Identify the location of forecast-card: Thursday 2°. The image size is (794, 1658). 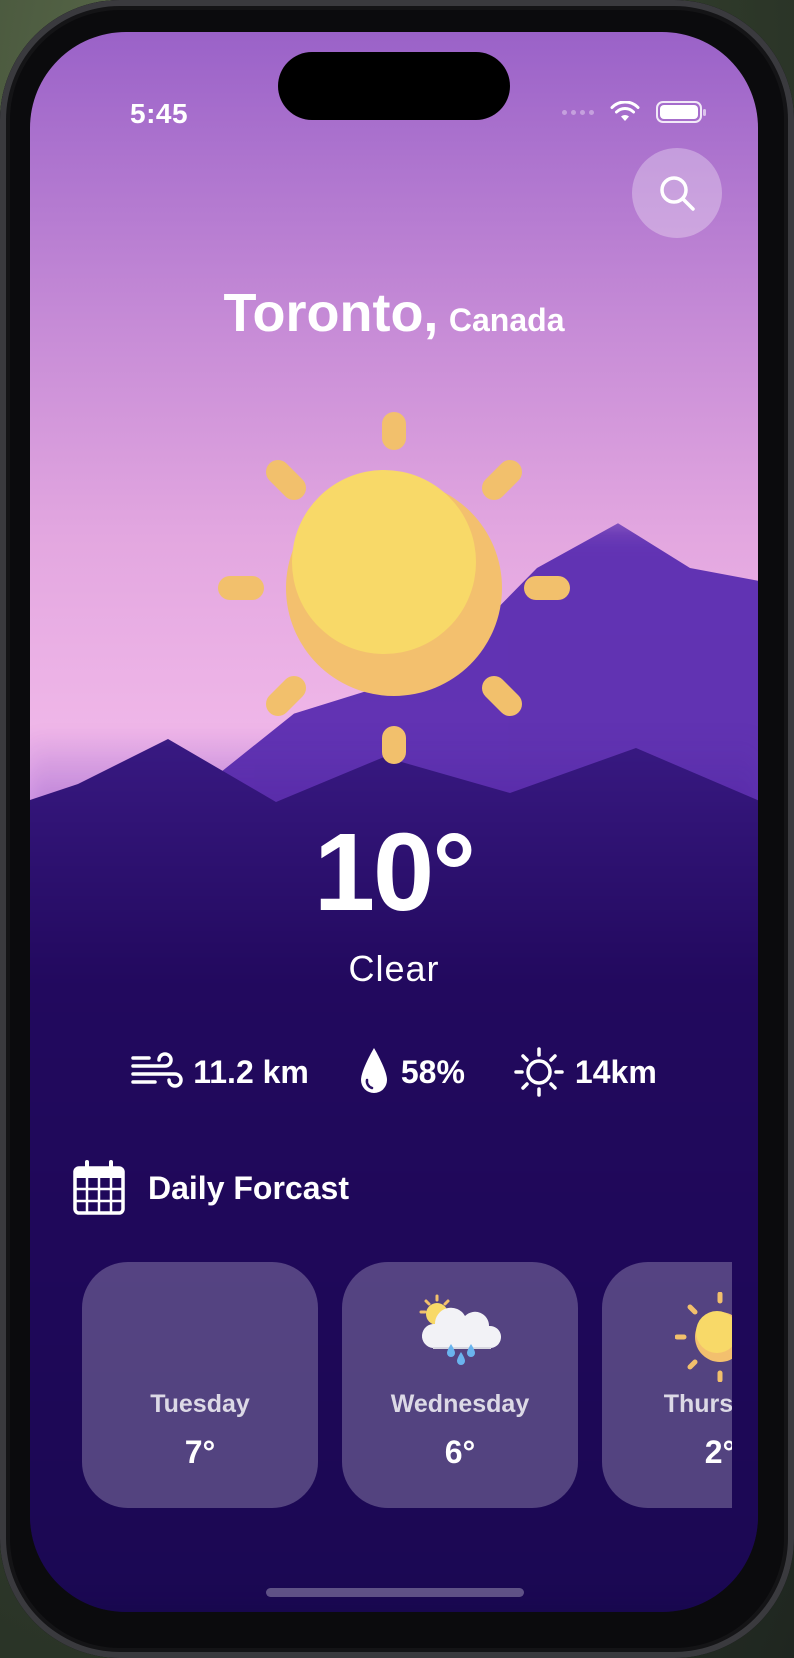
(667, 1385).